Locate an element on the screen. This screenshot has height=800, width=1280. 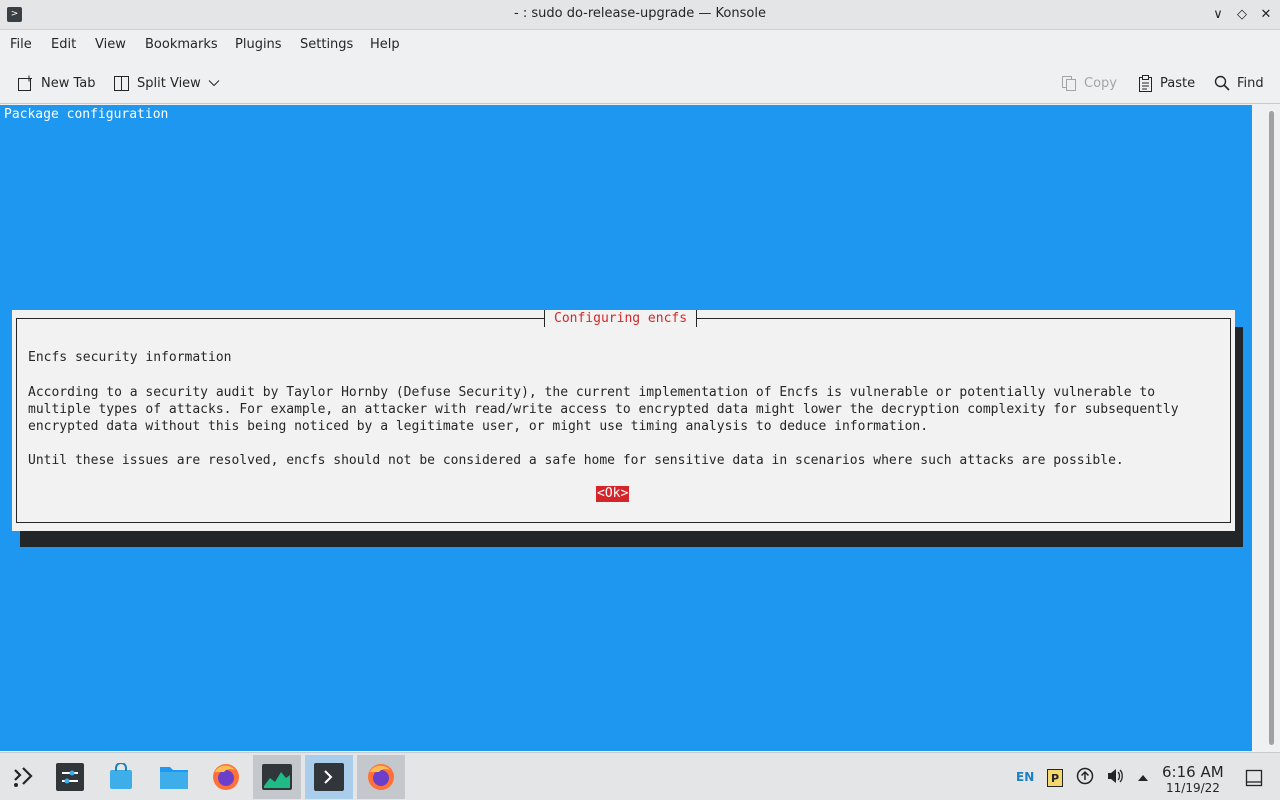
find-label: Find is located at coordinates (1250, 83).